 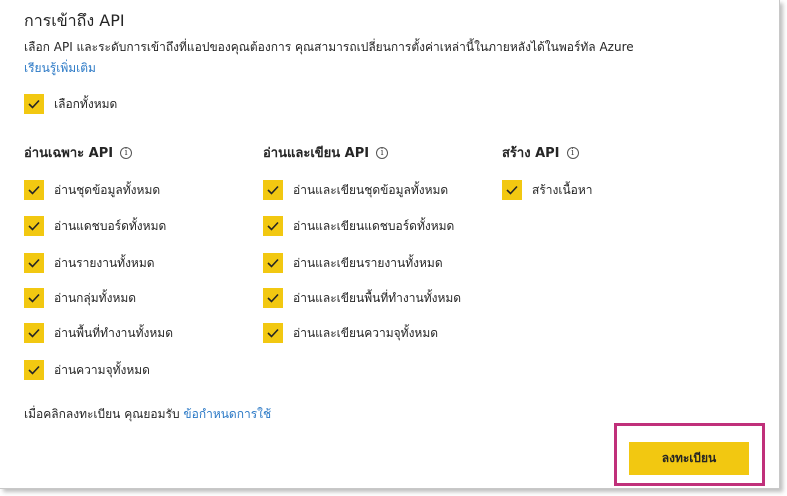 I want to click on select-all-row: เลือกทั้งหมด, so click(x=70, y=104).